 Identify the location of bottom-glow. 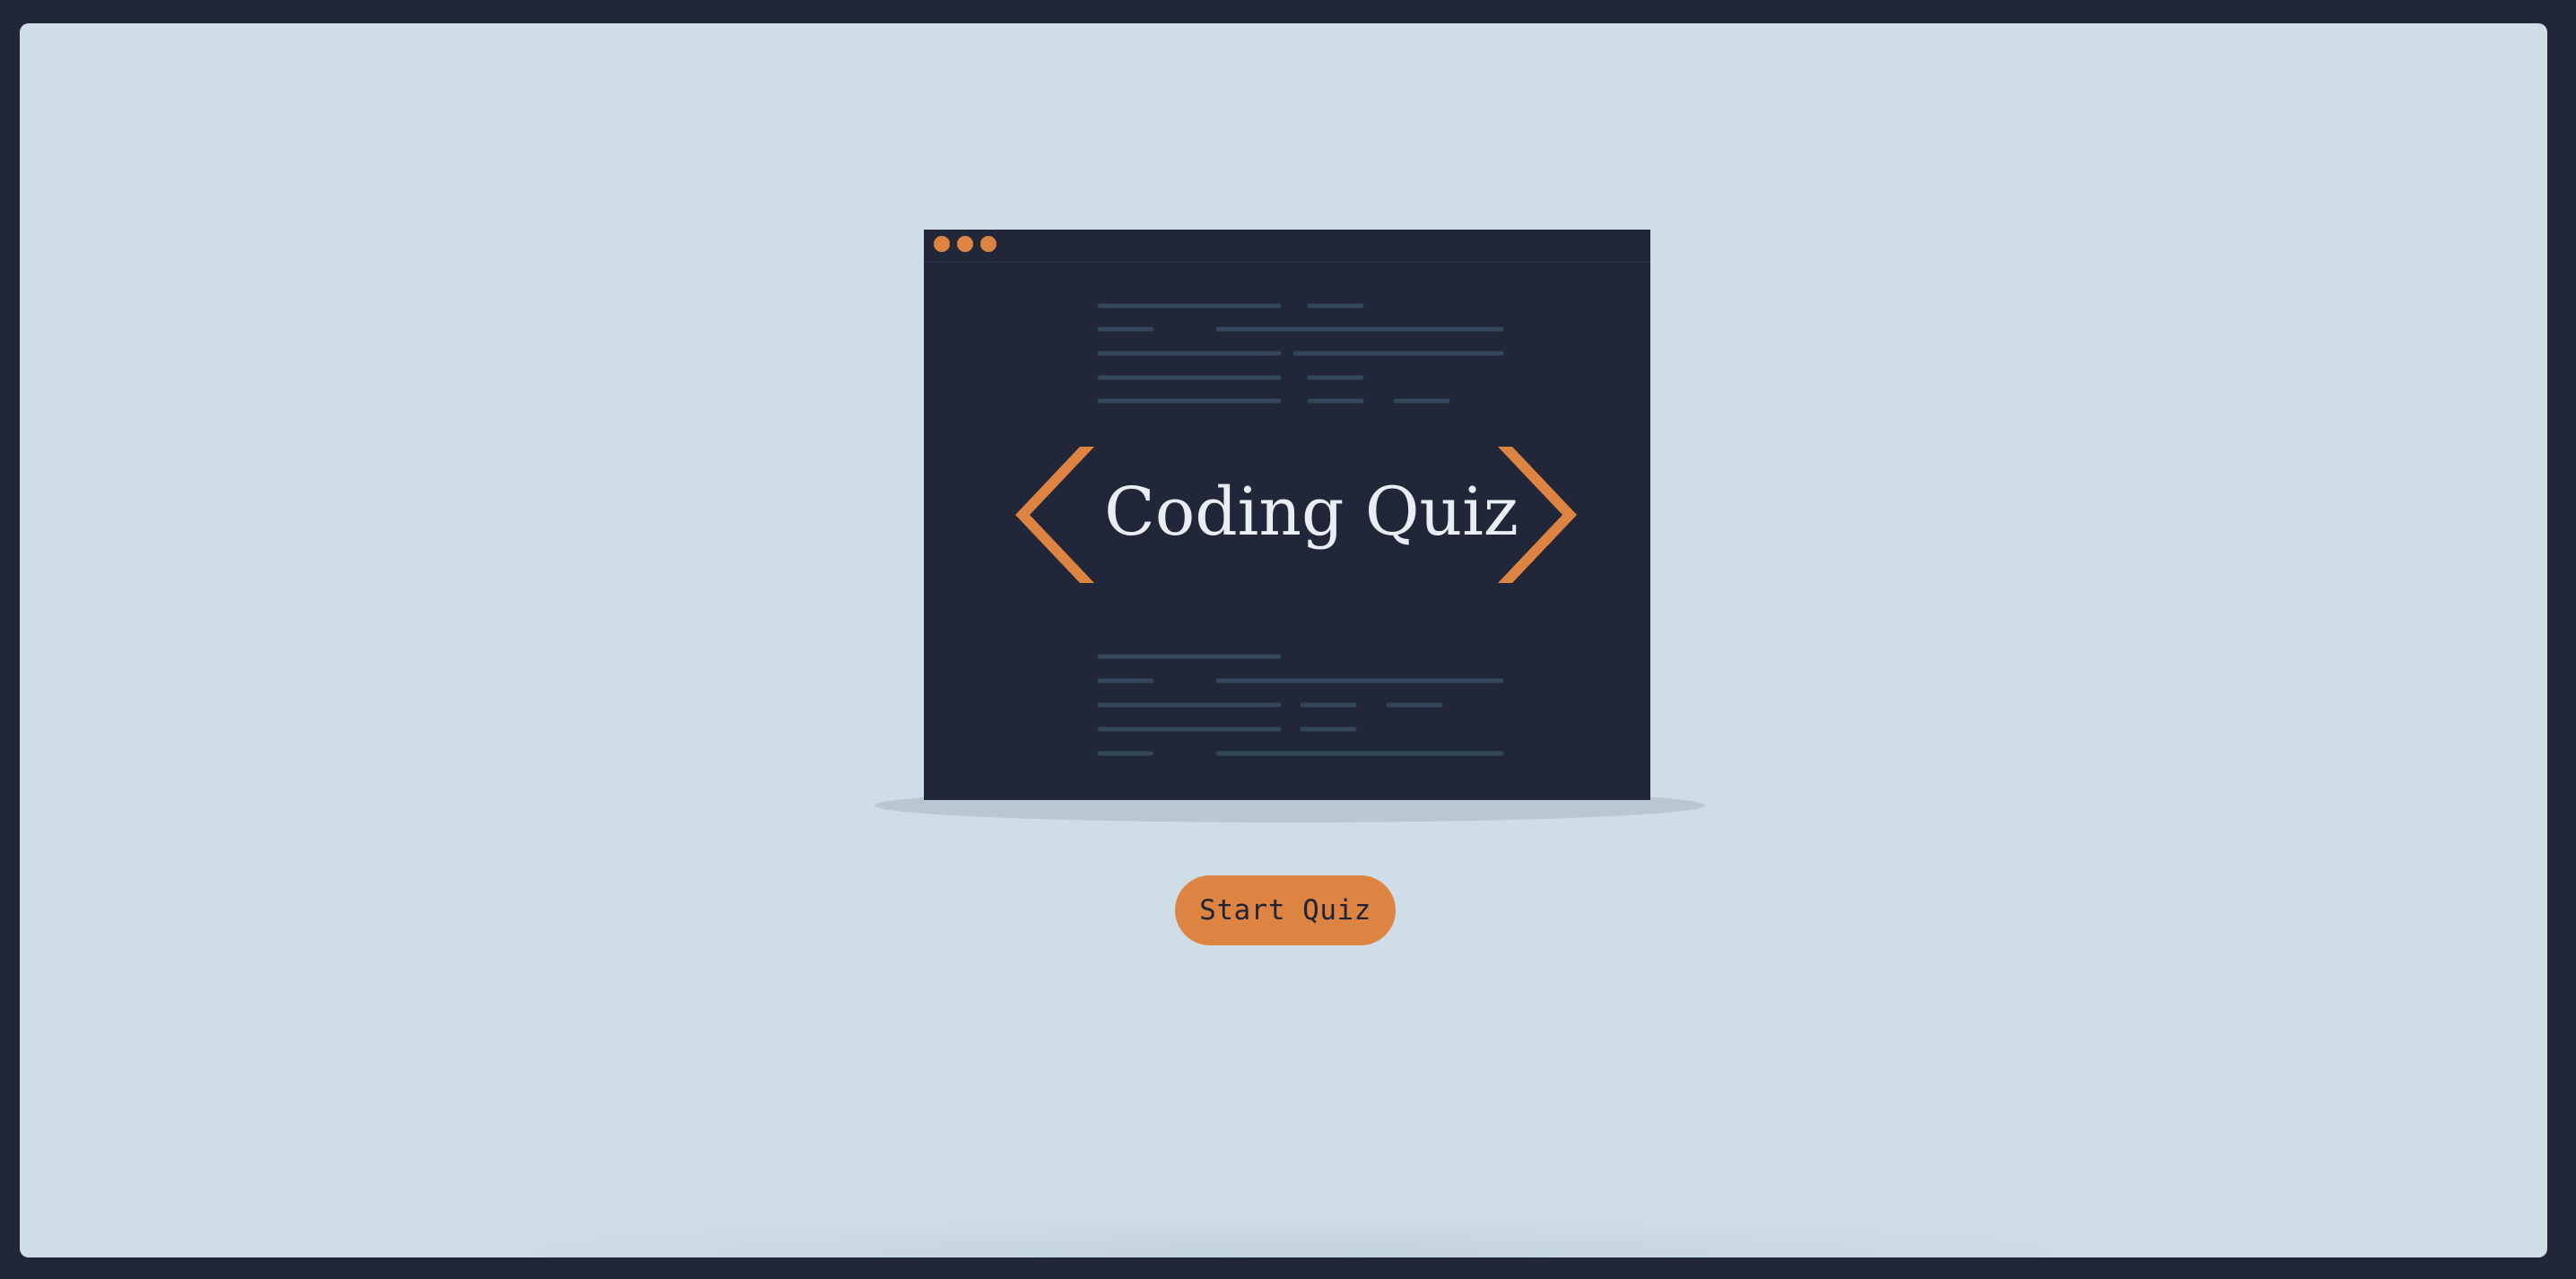
(1293, 1236).